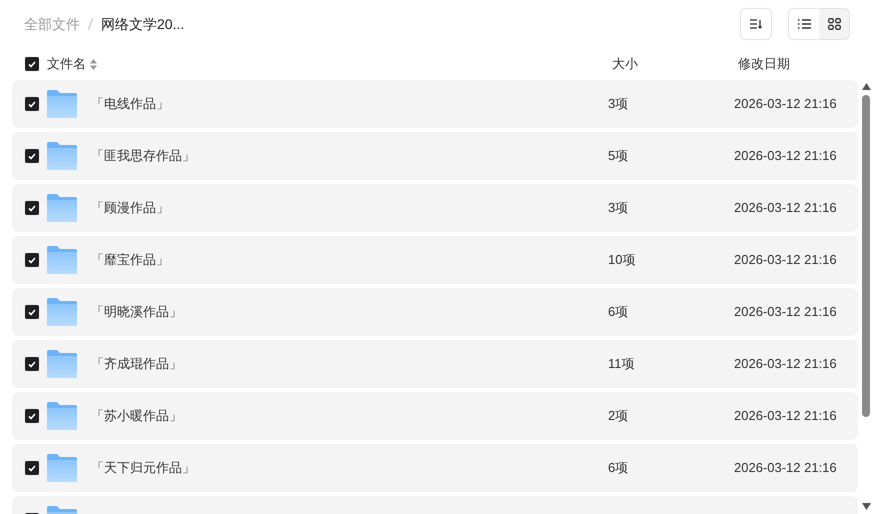 The width and height of the screenshot is (874, 514). Describe the element at coordinates (130, 260) in the screenshot. I see `folder-name: 「靡宝作品」` at that location.